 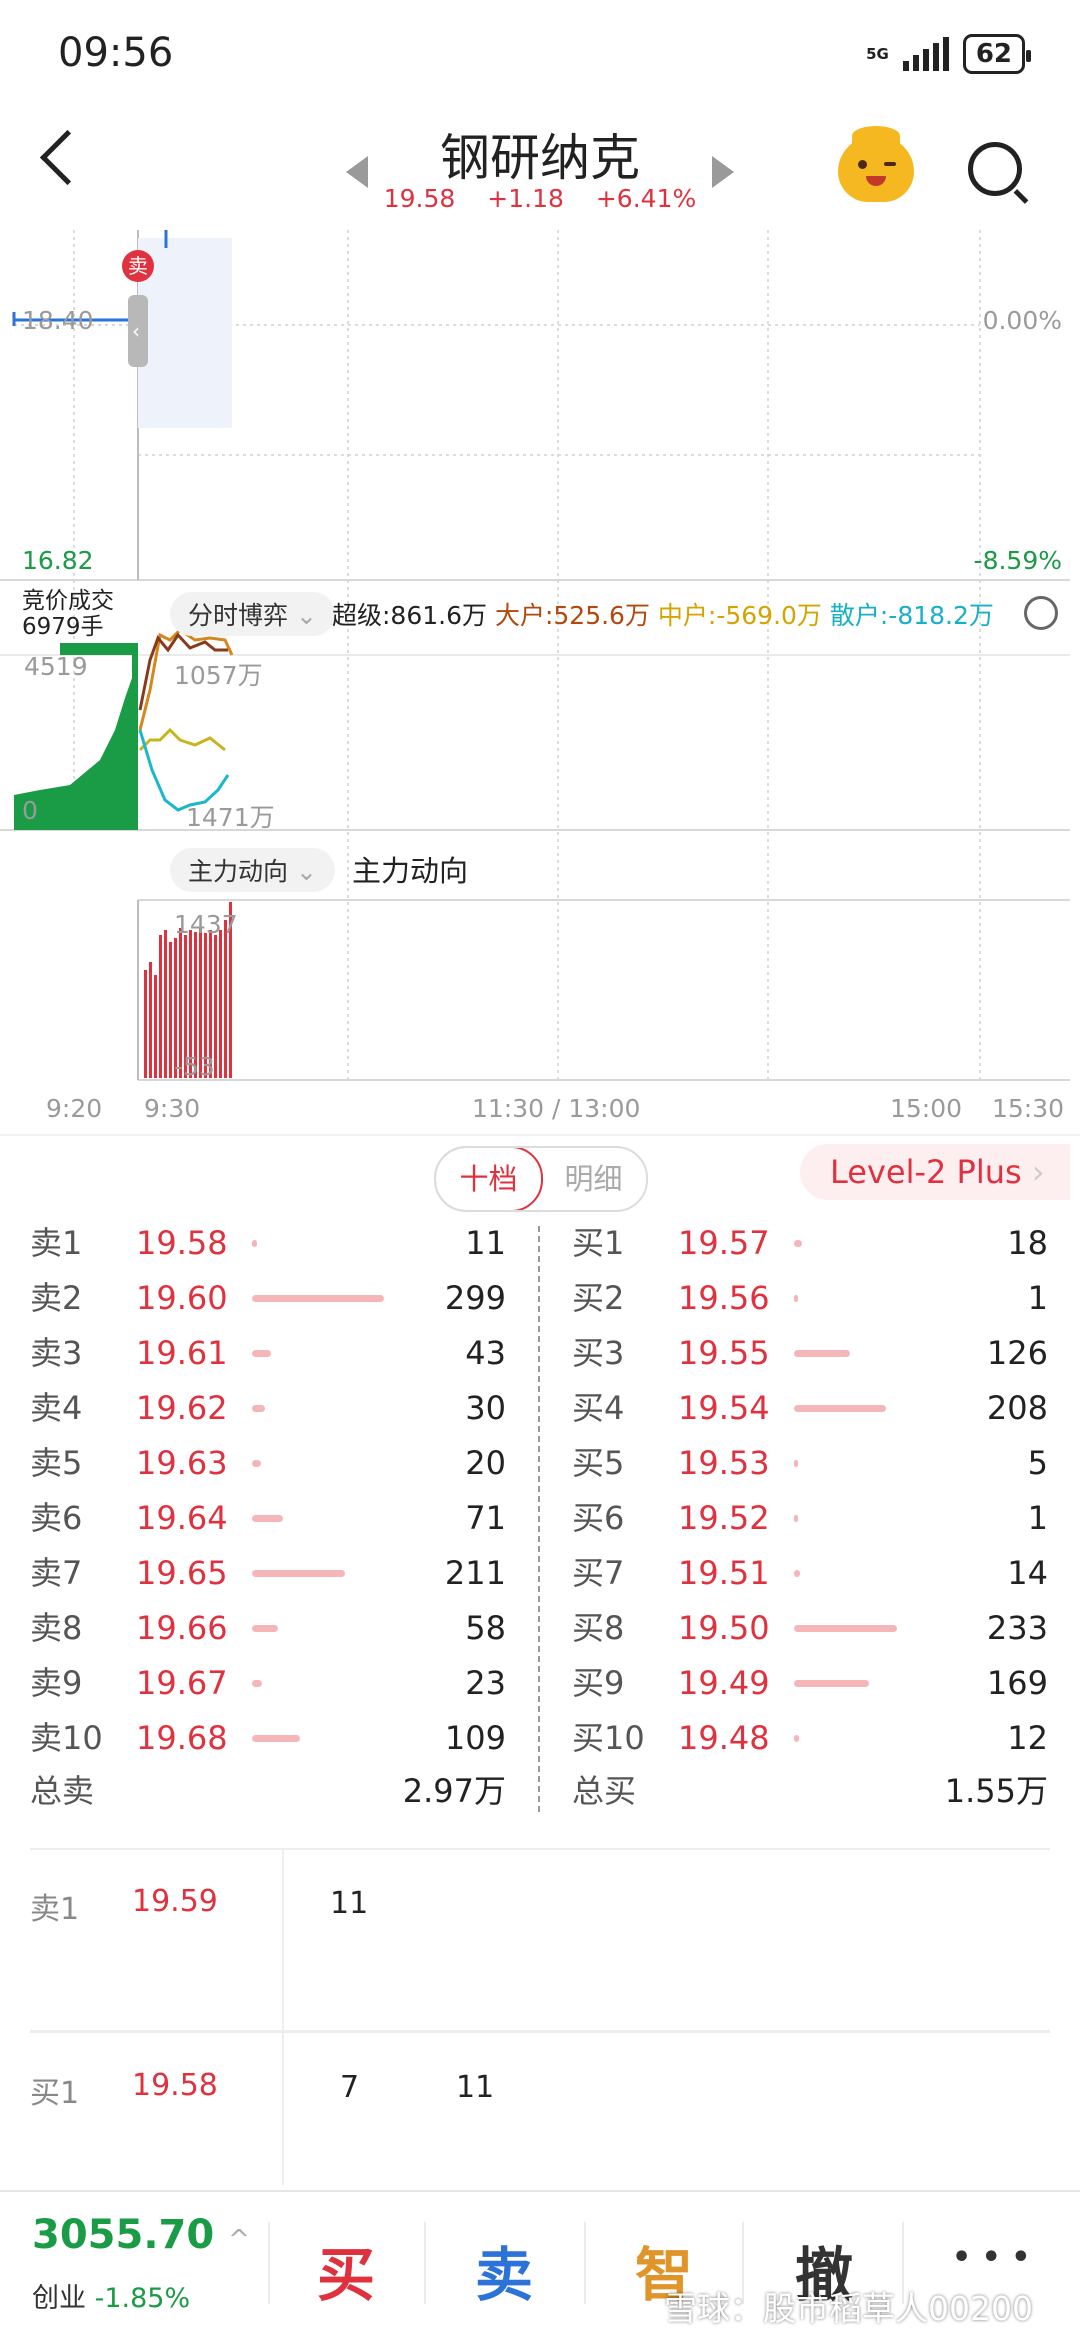 What do you see at coordinates (810, 1243) in the screenshot?
I see `buy-level-row: 买1 19.57 18` at bounding box center [810, 1243].